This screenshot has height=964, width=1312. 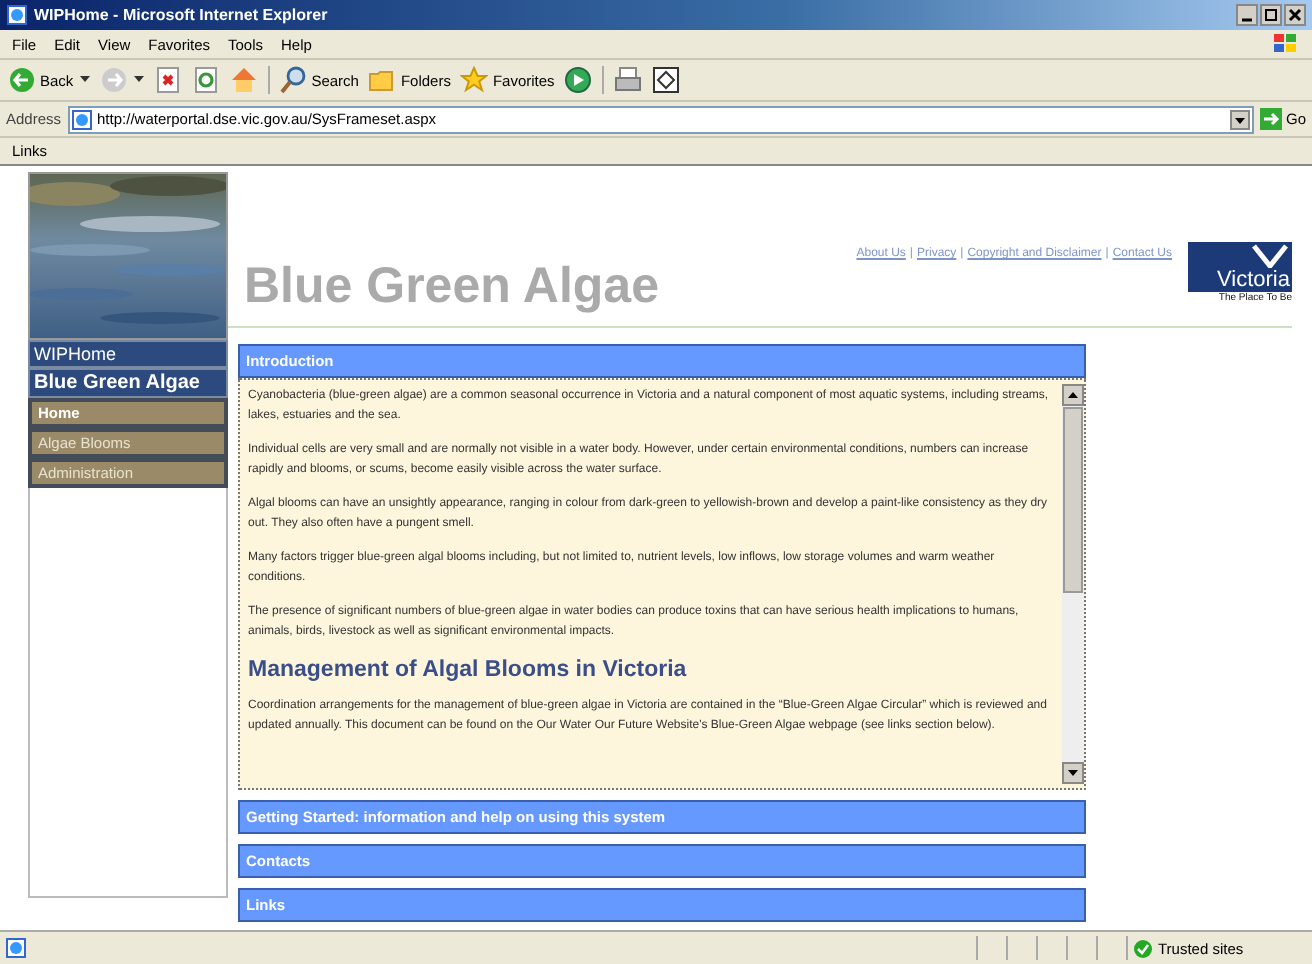 What do you see at coordinates (1073, 584) in the screenshot?
I see `scrollbar` at bounding box center [1073, 584].